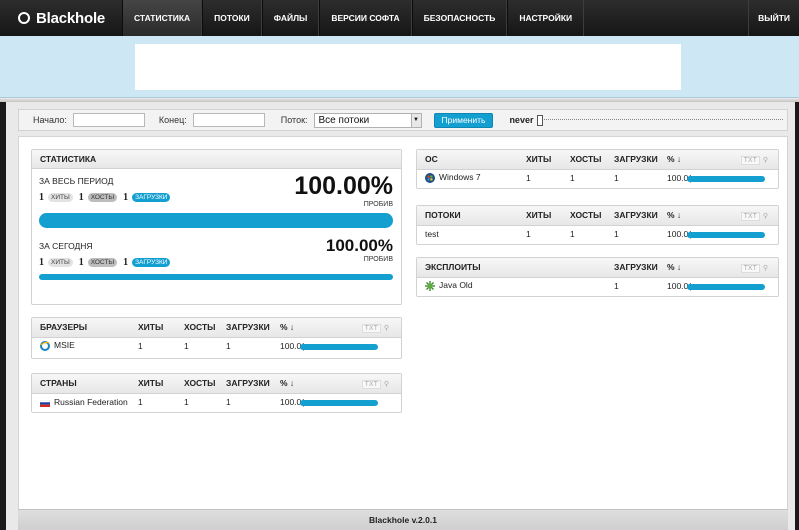 The width and height of the screenshot is (799, 530). What do you see at coordinates (521, 120) in the screenshot?
I see `refresh-label: never` at bounding box center [521, 120].